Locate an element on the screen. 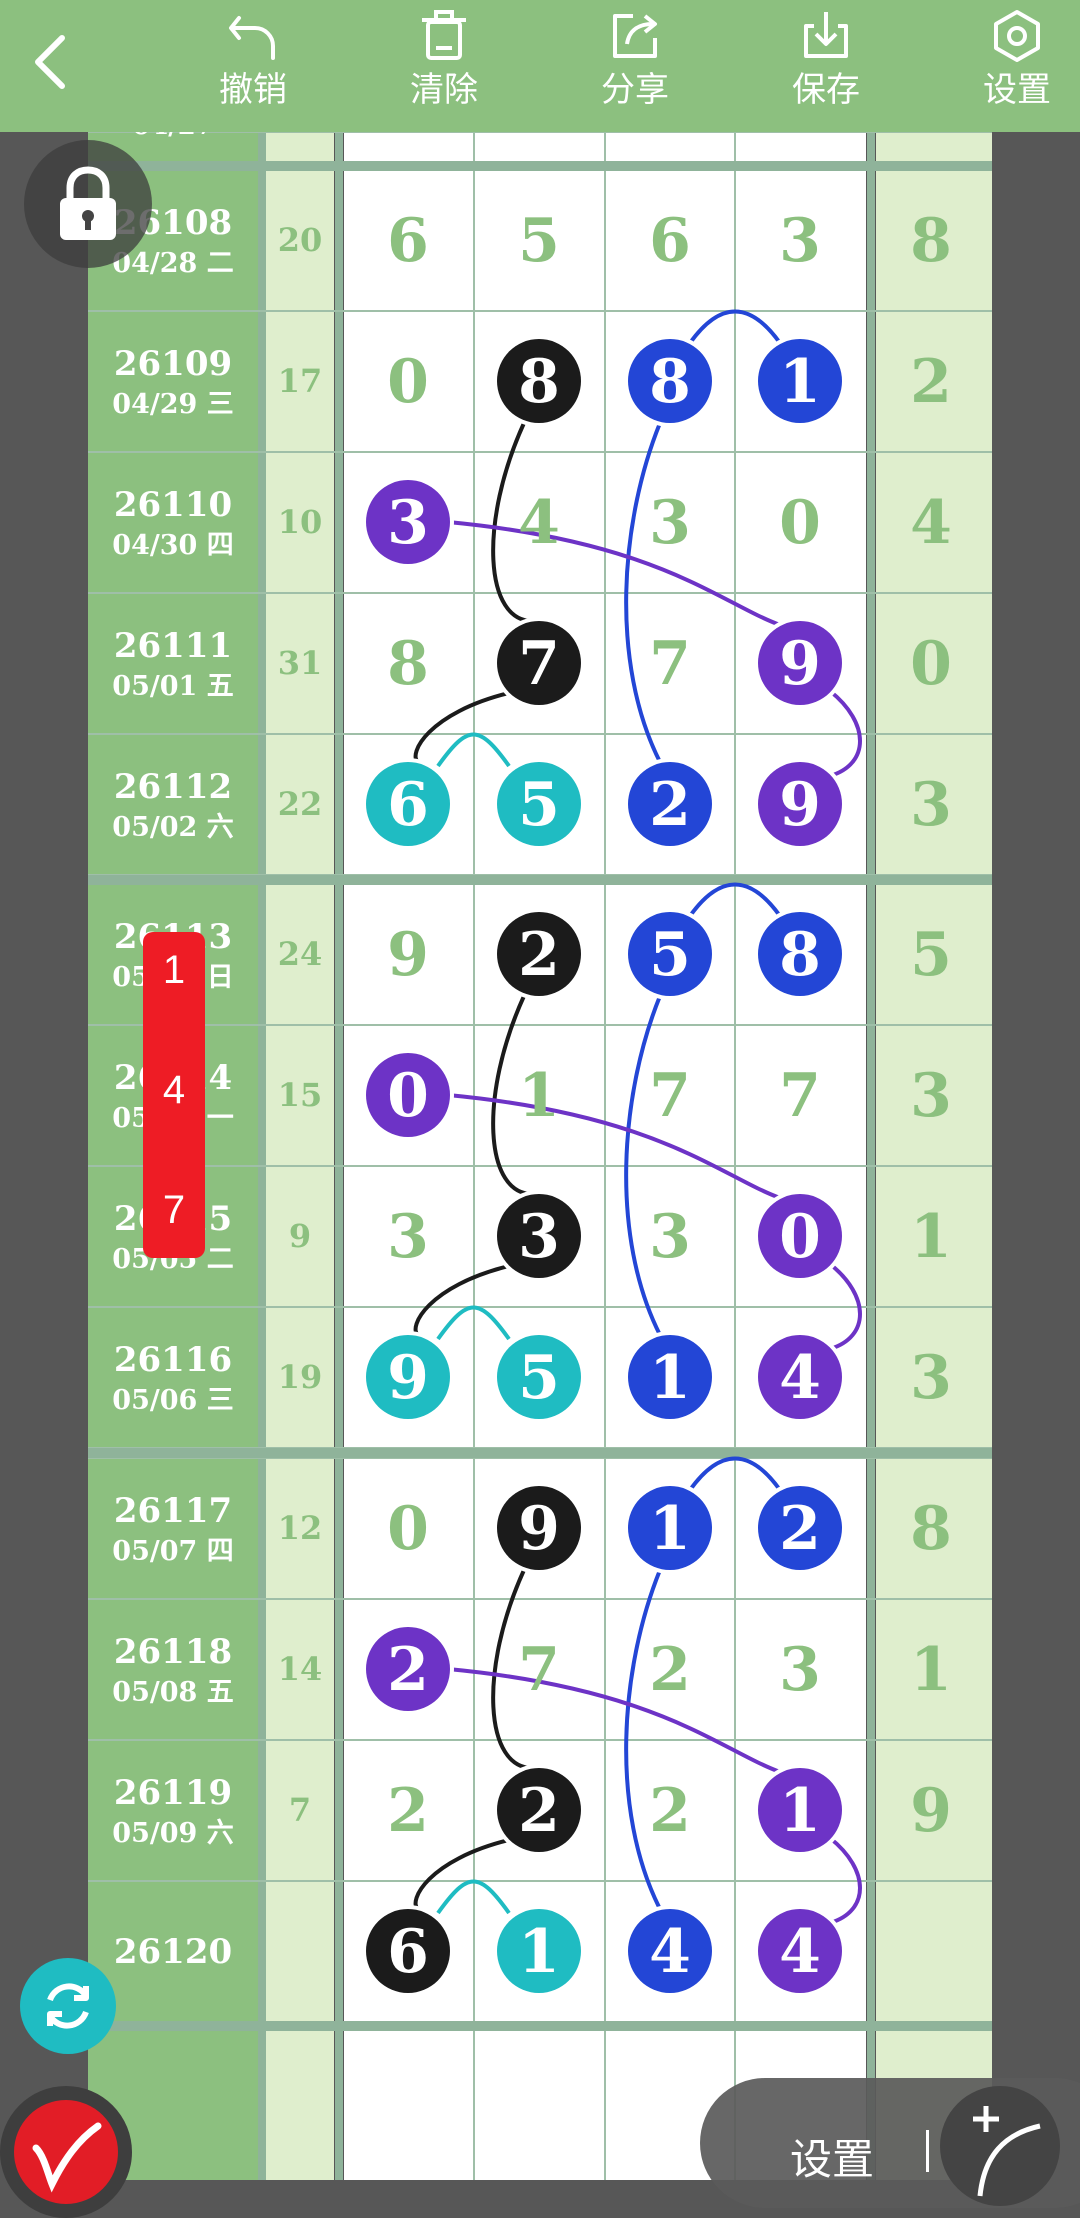 This screenshot has height=2218, width=1080. sum-value: 15 is located at coordinates (300, 1095).